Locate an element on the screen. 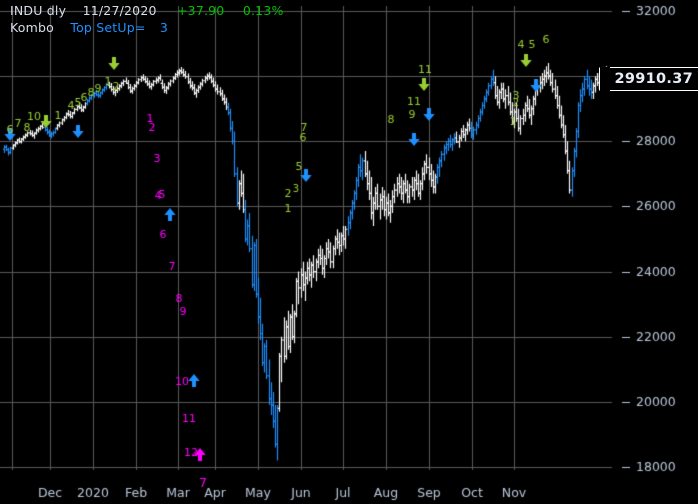 The width and height of the screenshot is (698, 504). last-price-value: 29910.37 is located at coordinates (653, 79).